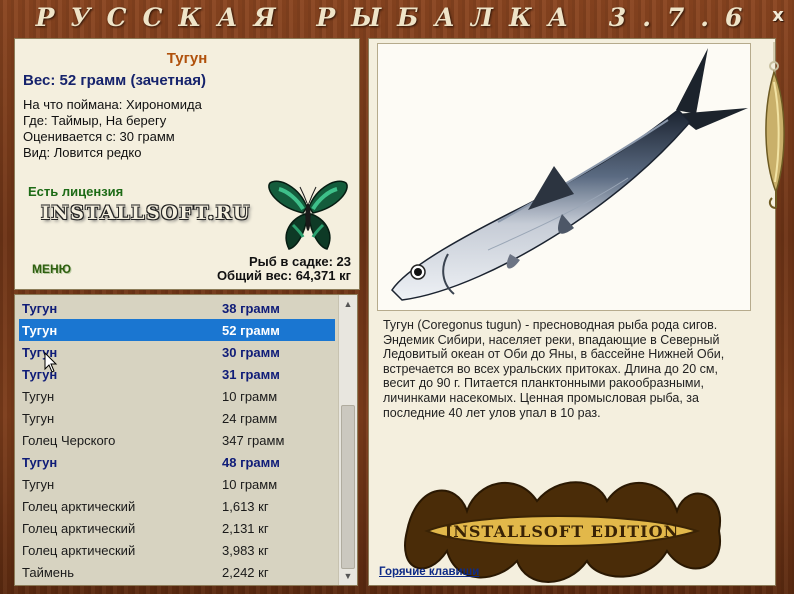 This screenshot has width=794, height=594. What do you see at coordinates (187, 58) in the screenshot?
I see `fish-name: Тугун` at bounding box center [187, 58].